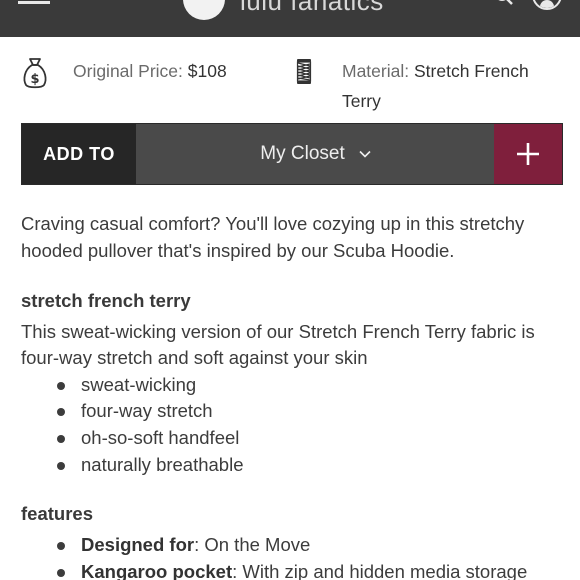  Describe the element at coordinates (304, 71) in the screenshot. I see `fabric-spool-icon` at that location.